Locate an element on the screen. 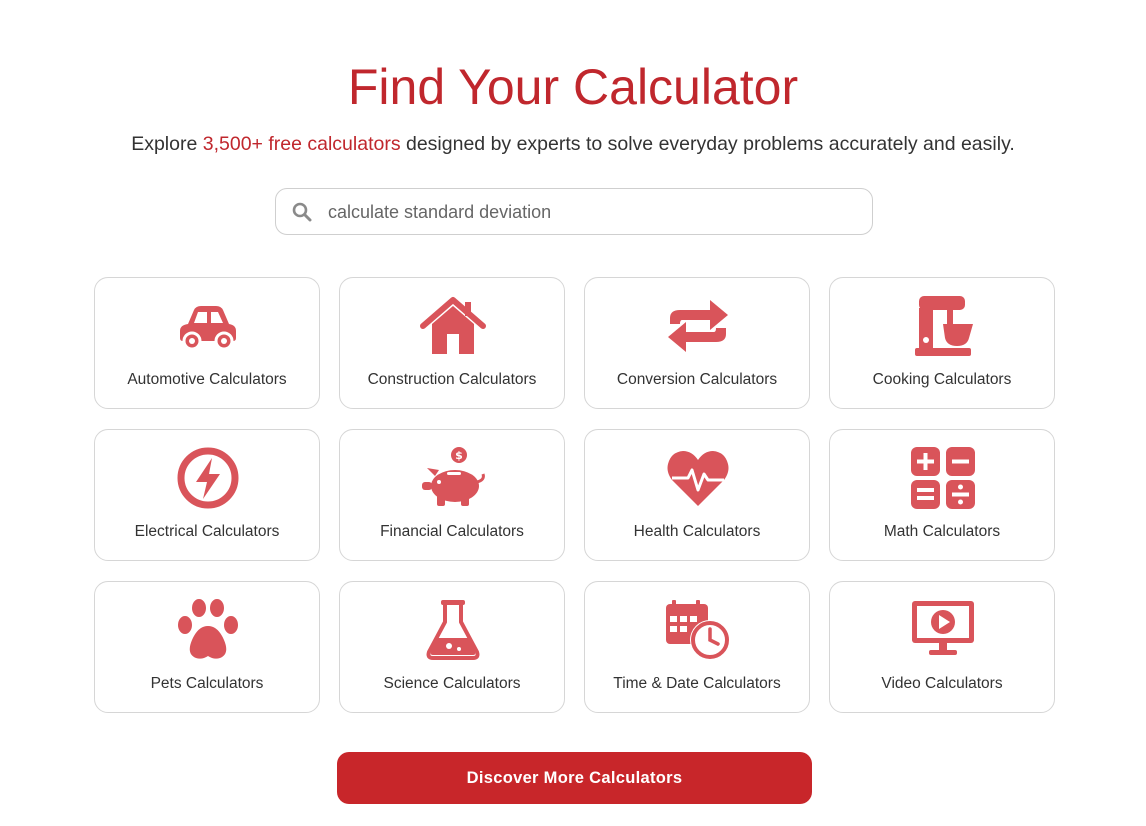 The height and width of the screenshot is (826, 1146). category-card-science: Science Calculators is located at coordinates (452, 647).